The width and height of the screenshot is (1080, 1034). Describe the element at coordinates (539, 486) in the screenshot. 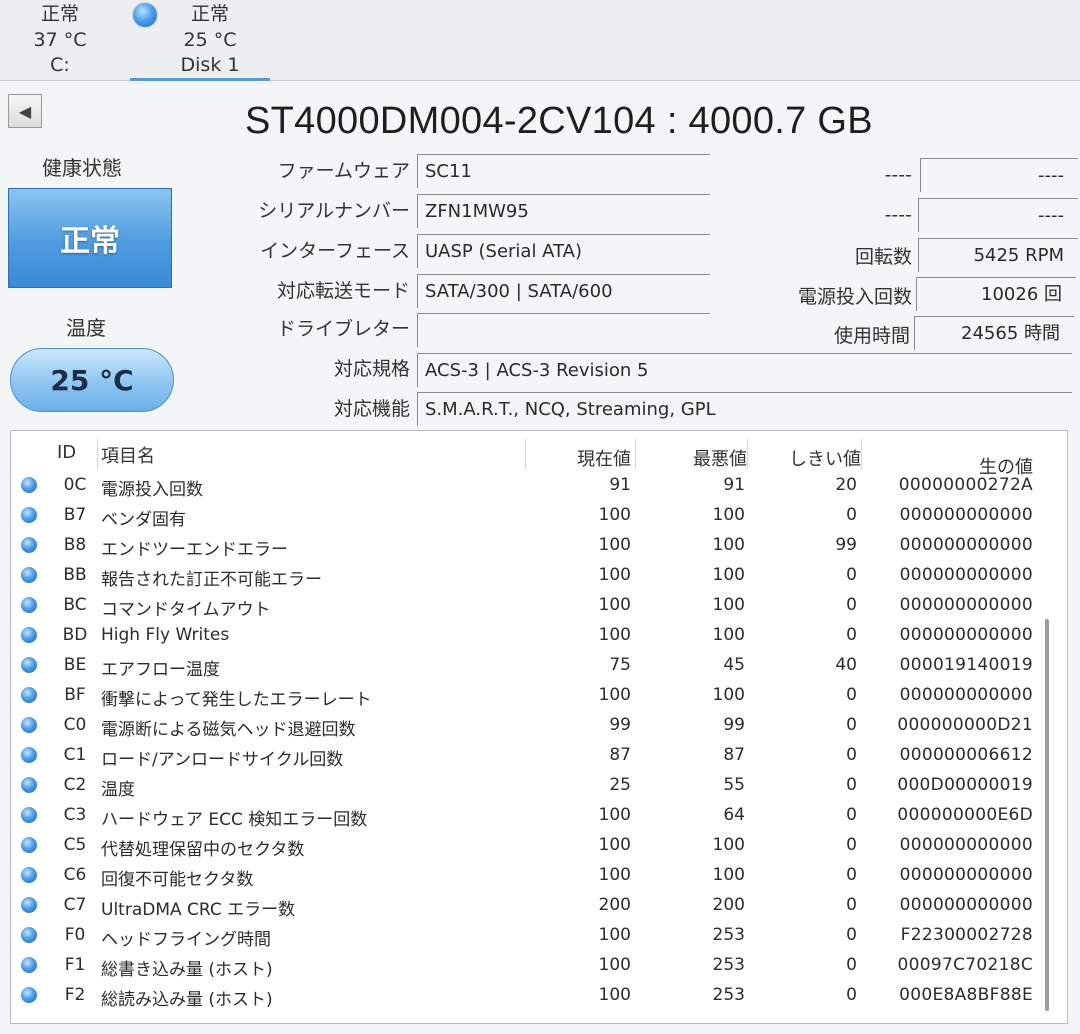

I see `table-row: 0C 電源投入回数 91 91 20 00000000272A` at that location.